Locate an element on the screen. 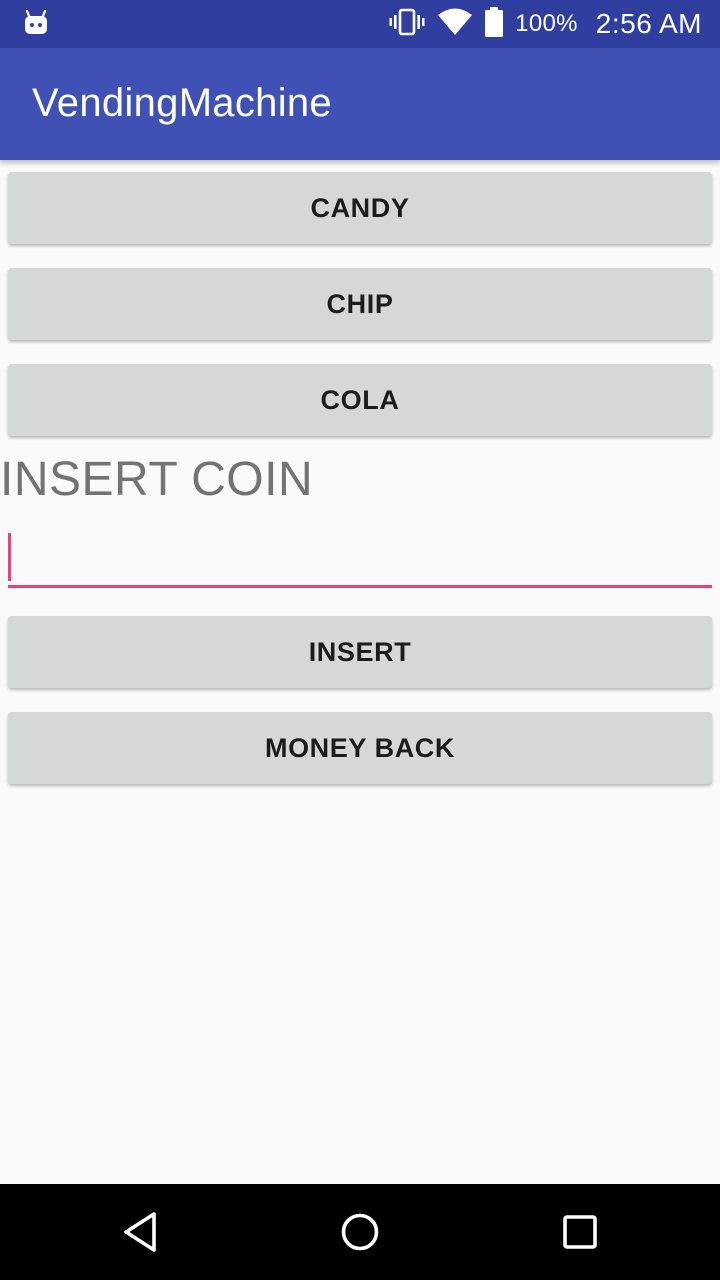 The height and width of the screenshot is (1280, 720). android-robot-icon is located at coordinates (36, 22).